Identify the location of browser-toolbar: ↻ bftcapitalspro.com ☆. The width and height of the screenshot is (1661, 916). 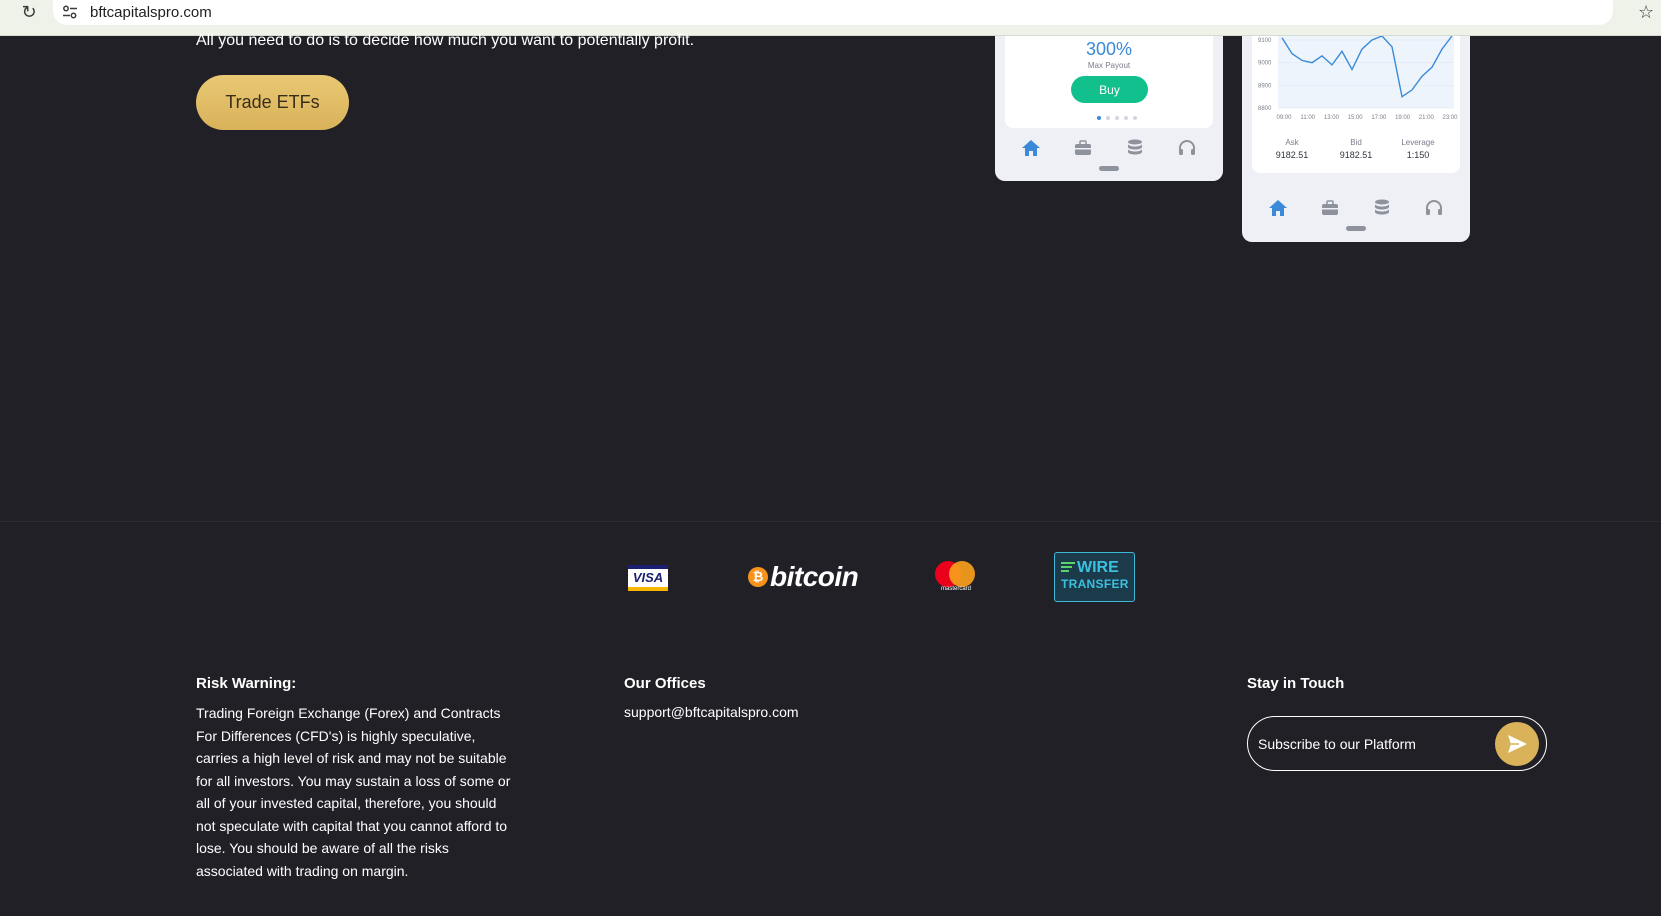
(830, 18).